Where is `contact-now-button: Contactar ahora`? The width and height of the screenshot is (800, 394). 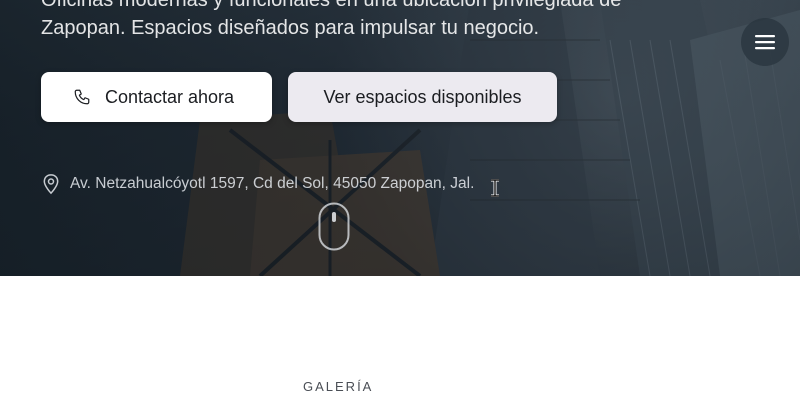 contact-now-button: Contactar ahora is located at coordinates (156, 97).